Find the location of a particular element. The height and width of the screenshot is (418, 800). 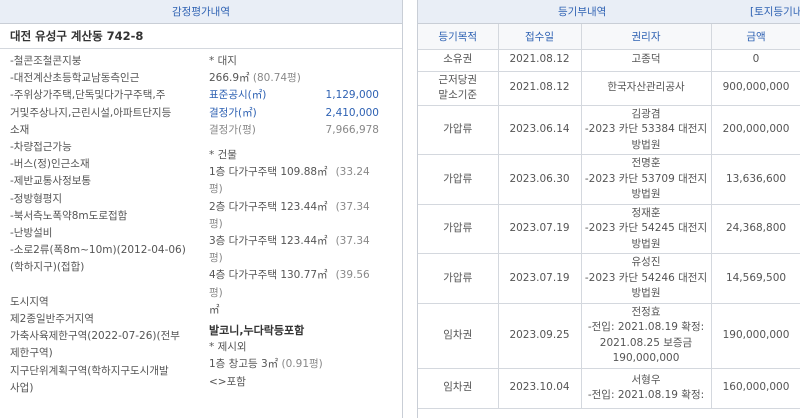

holder-detail: -전입: 2021.08.19 확정: is located at coordinates (646, 327).